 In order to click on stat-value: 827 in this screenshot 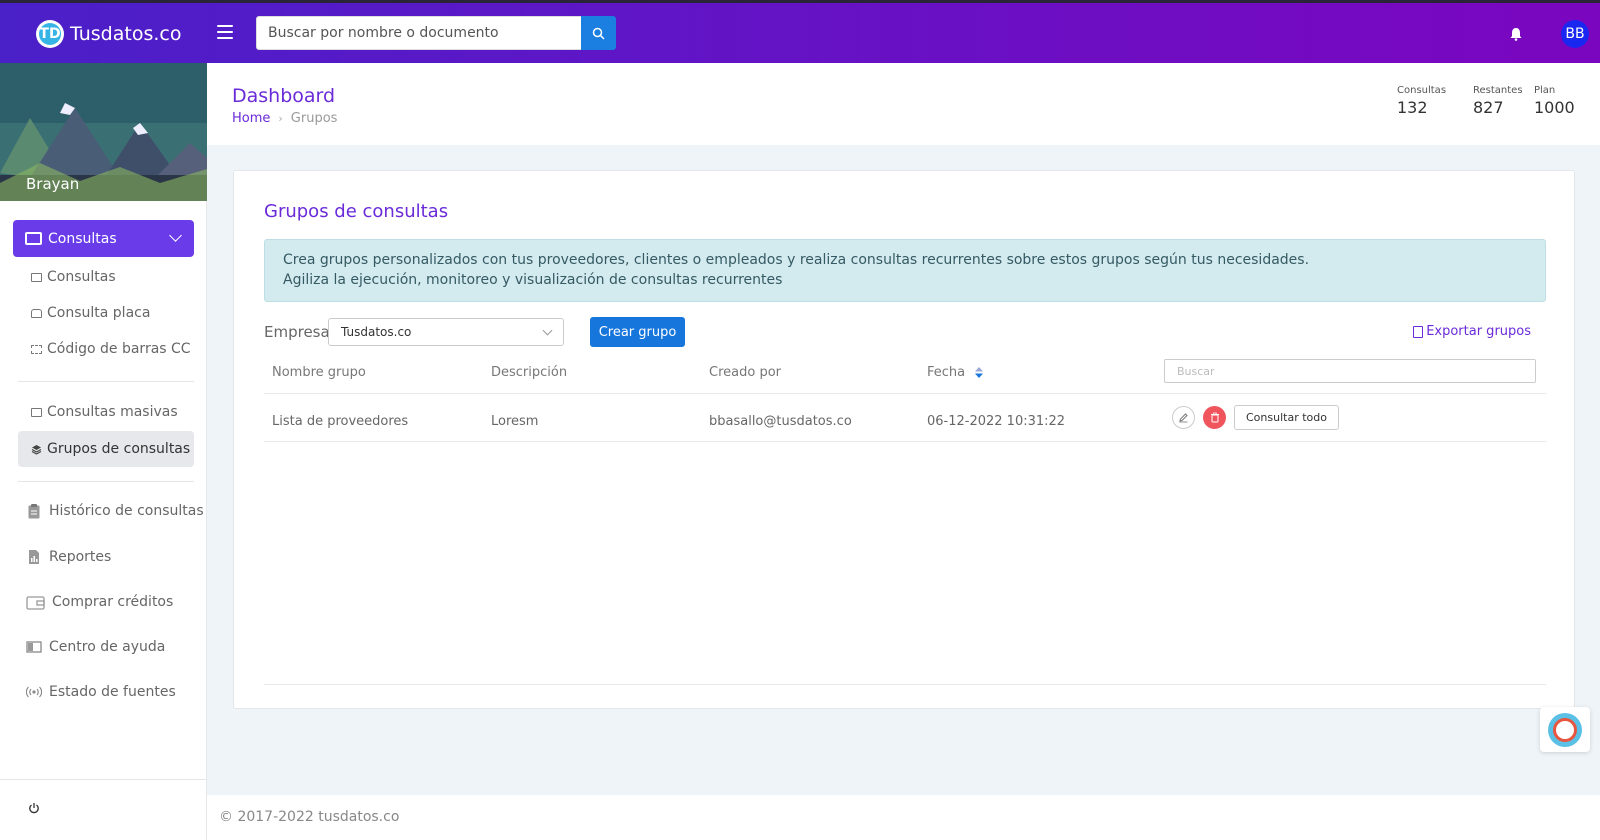, I will do `click(1488, 107)`.